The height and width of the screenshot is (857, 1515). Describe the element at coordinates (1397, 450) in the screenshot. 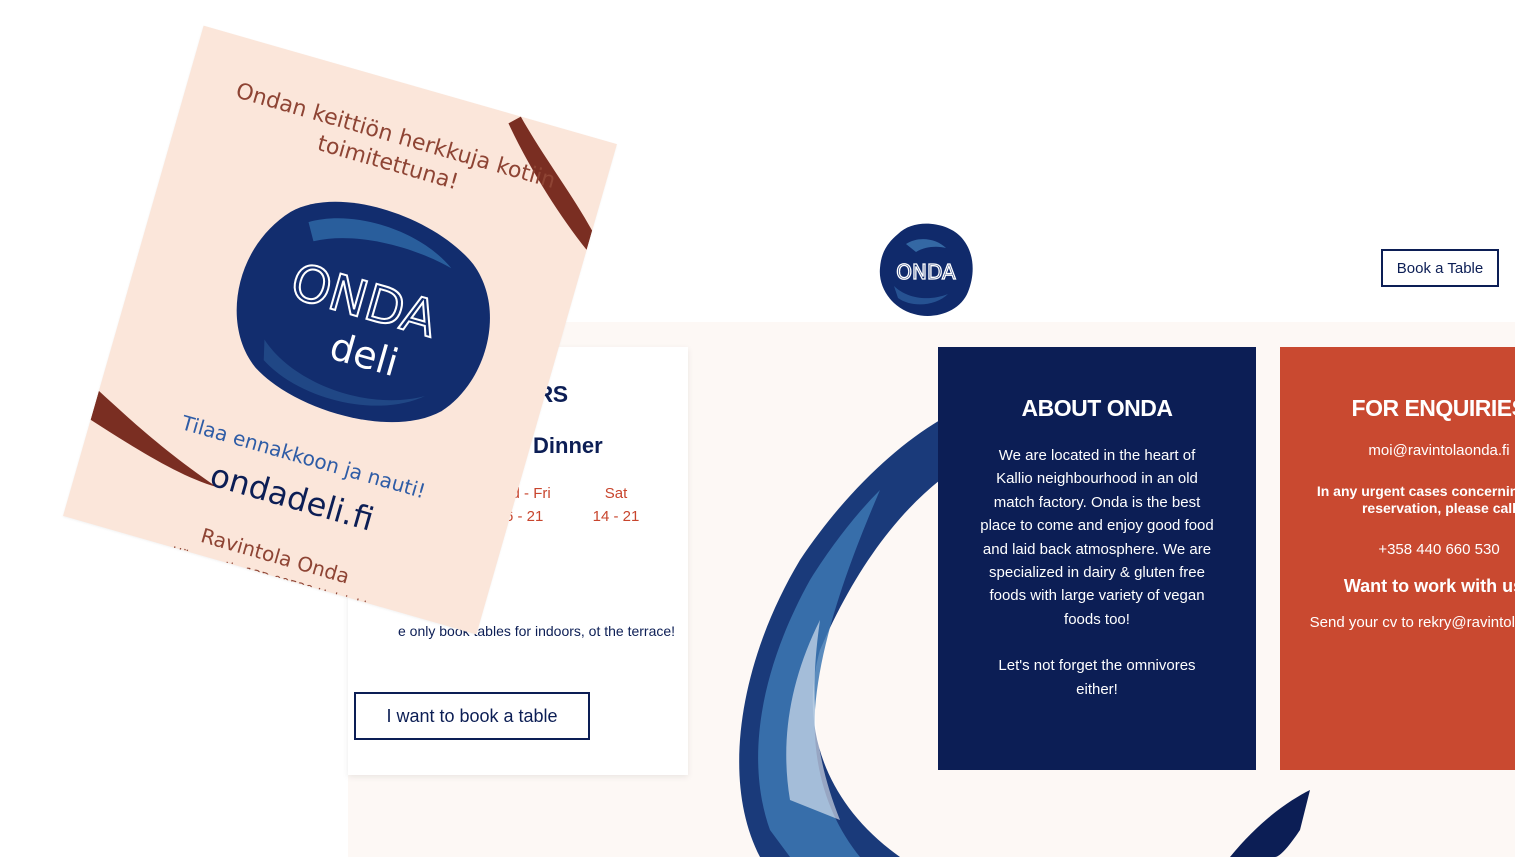

I see `enquiries-email-link: moi@ravintolaonda.fi` at that location.